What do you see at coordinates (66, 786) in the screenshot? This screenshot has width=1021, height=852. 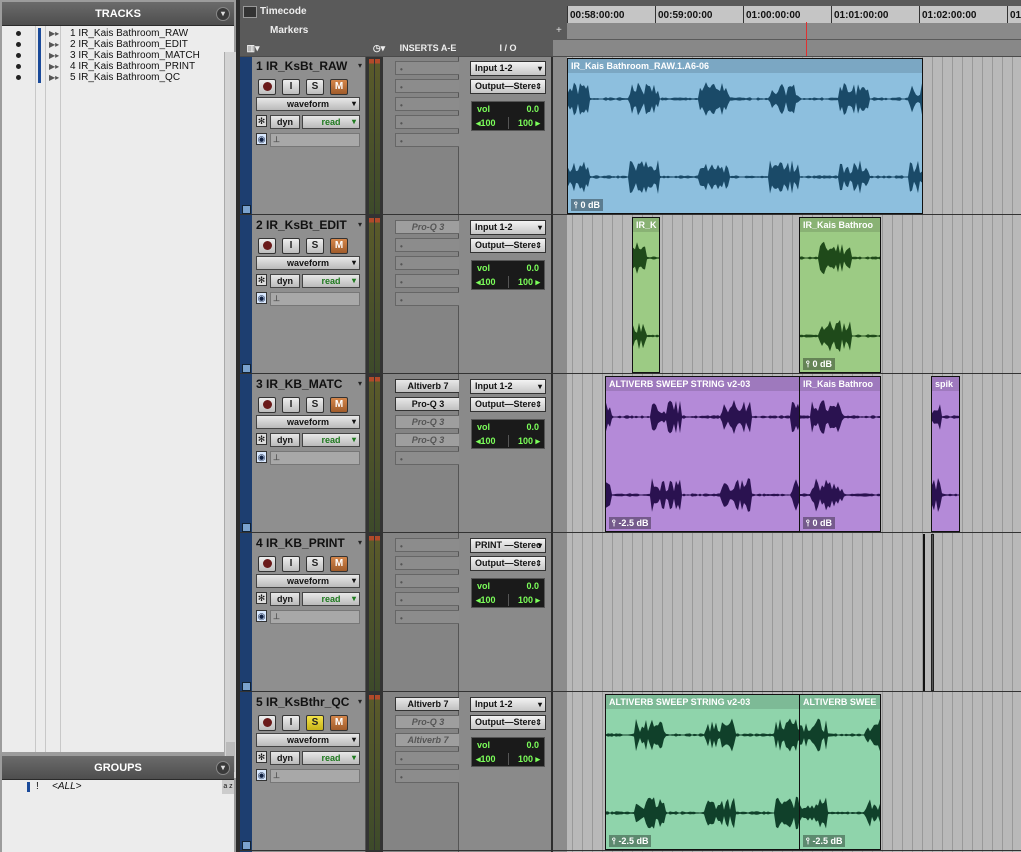 I see `group-item-all: <ALL>` at bounding box center [66, 786].